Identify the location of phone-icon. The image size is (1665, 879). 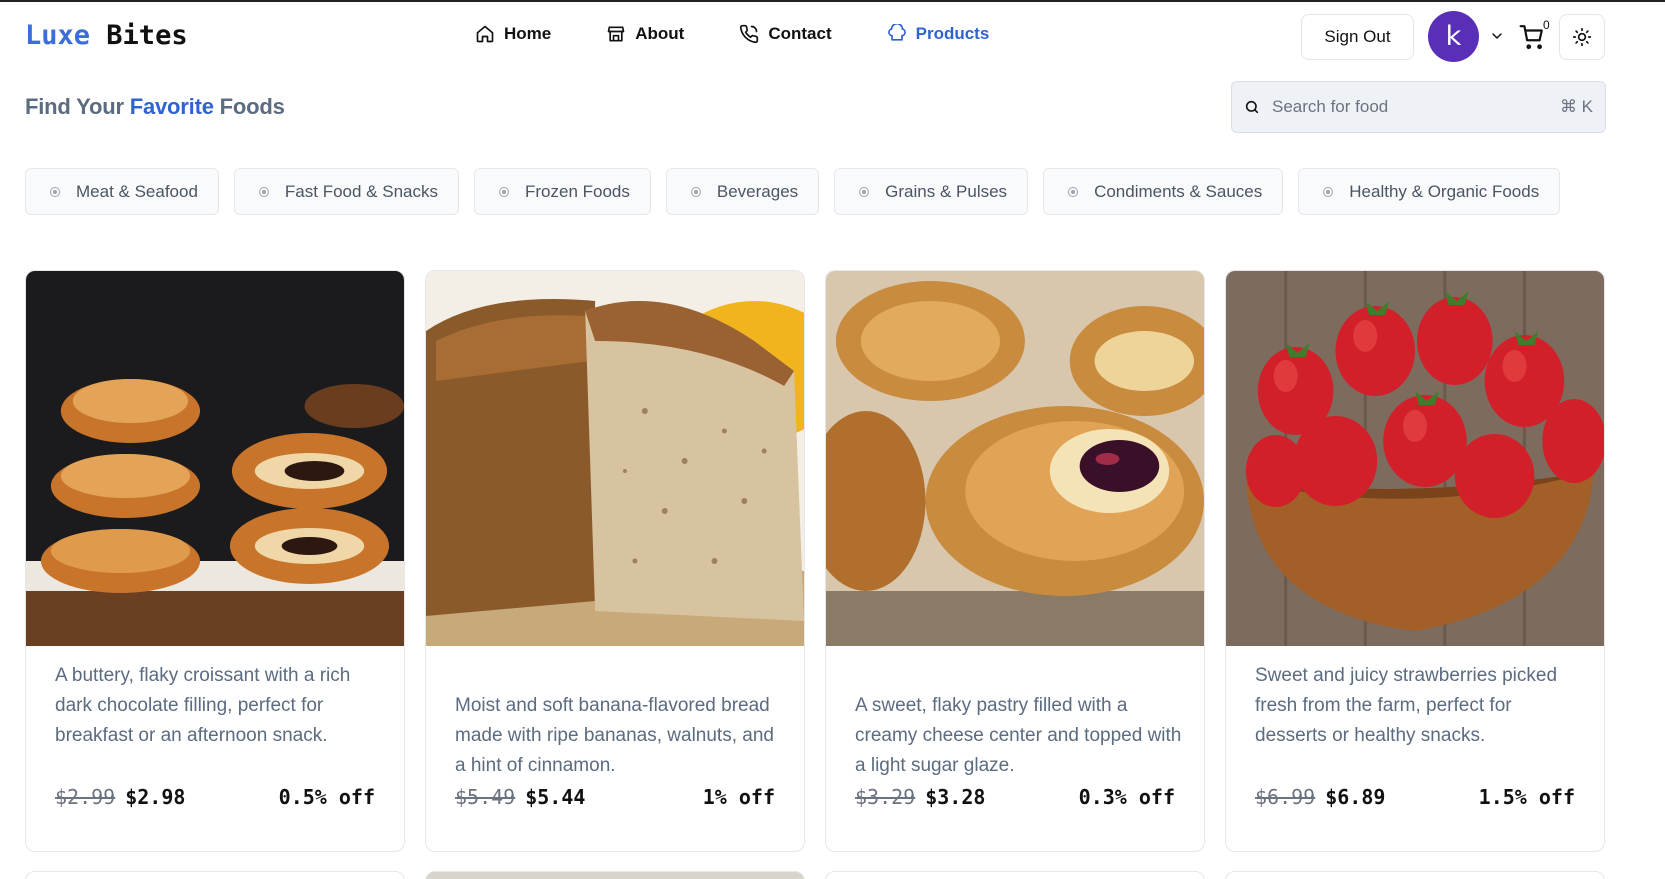
(749, 34).